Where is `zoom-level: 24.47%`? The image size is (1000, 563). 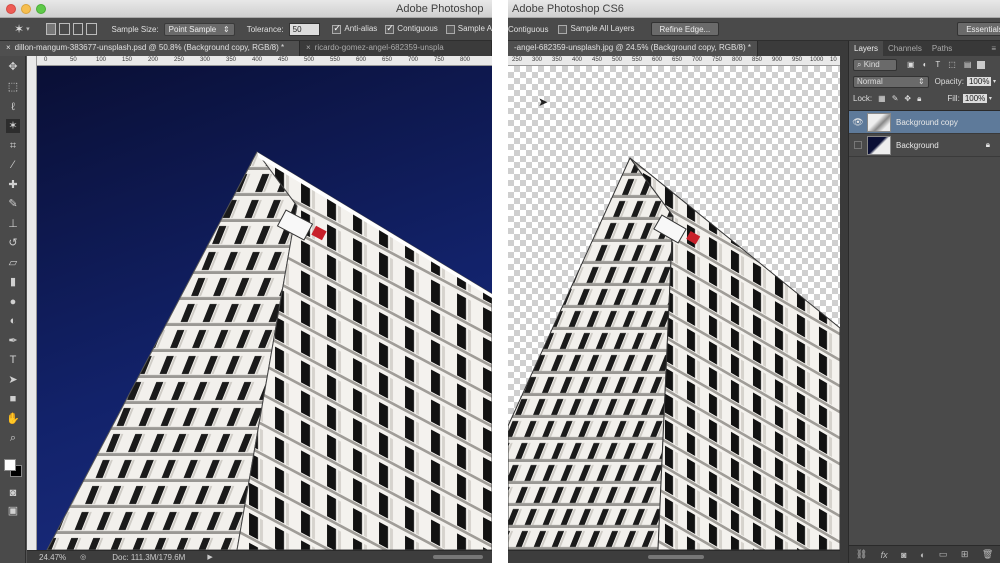 zoom-level: 24.47% is located at coordinates (52, 557).